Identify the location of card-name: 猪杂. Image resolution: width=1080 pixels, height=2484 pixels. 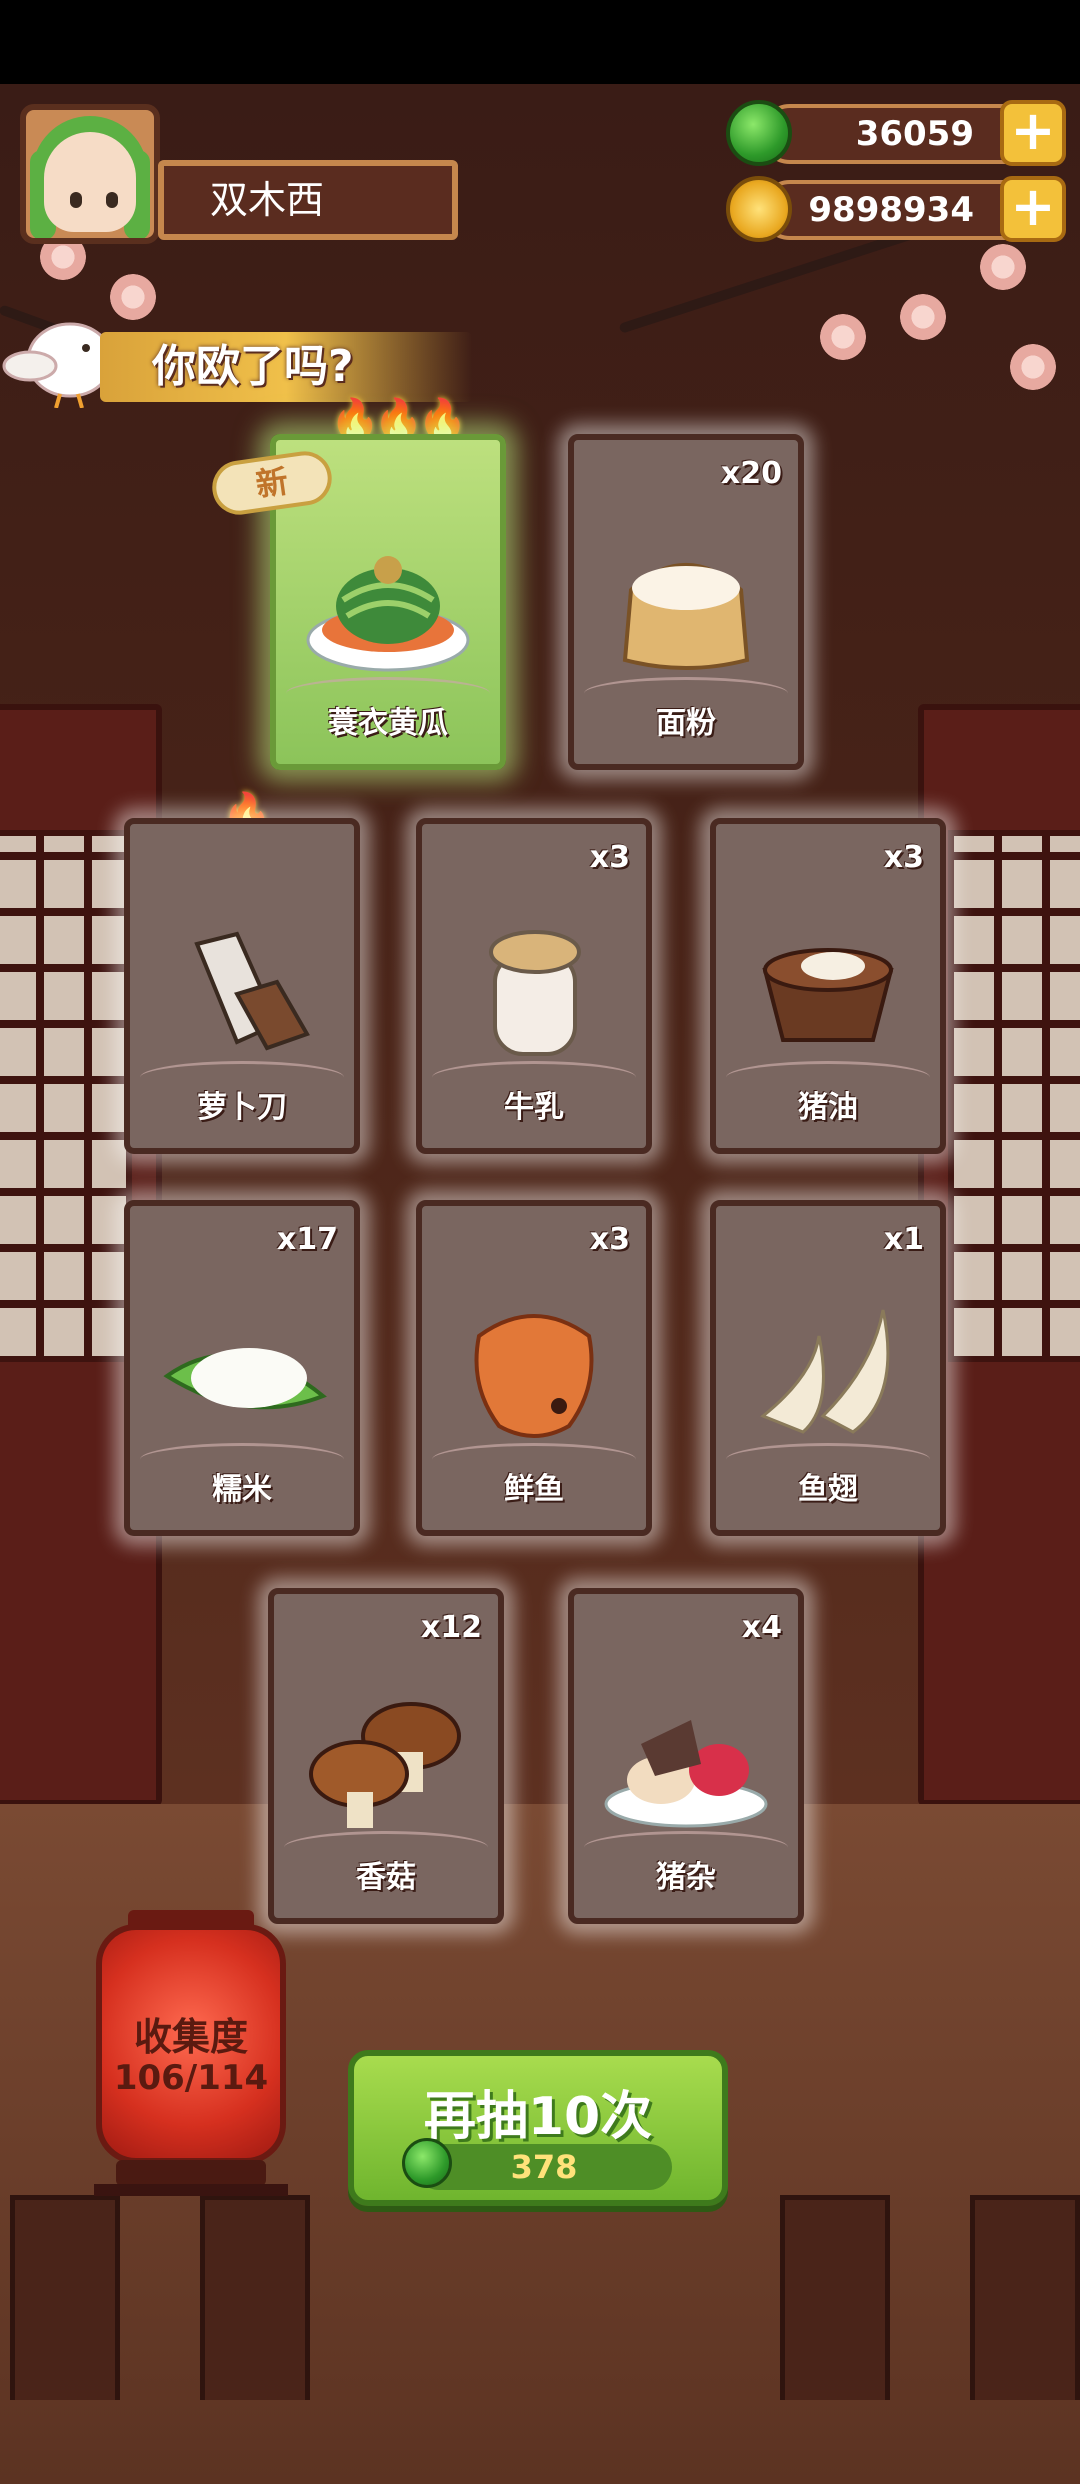
(686, 1877).